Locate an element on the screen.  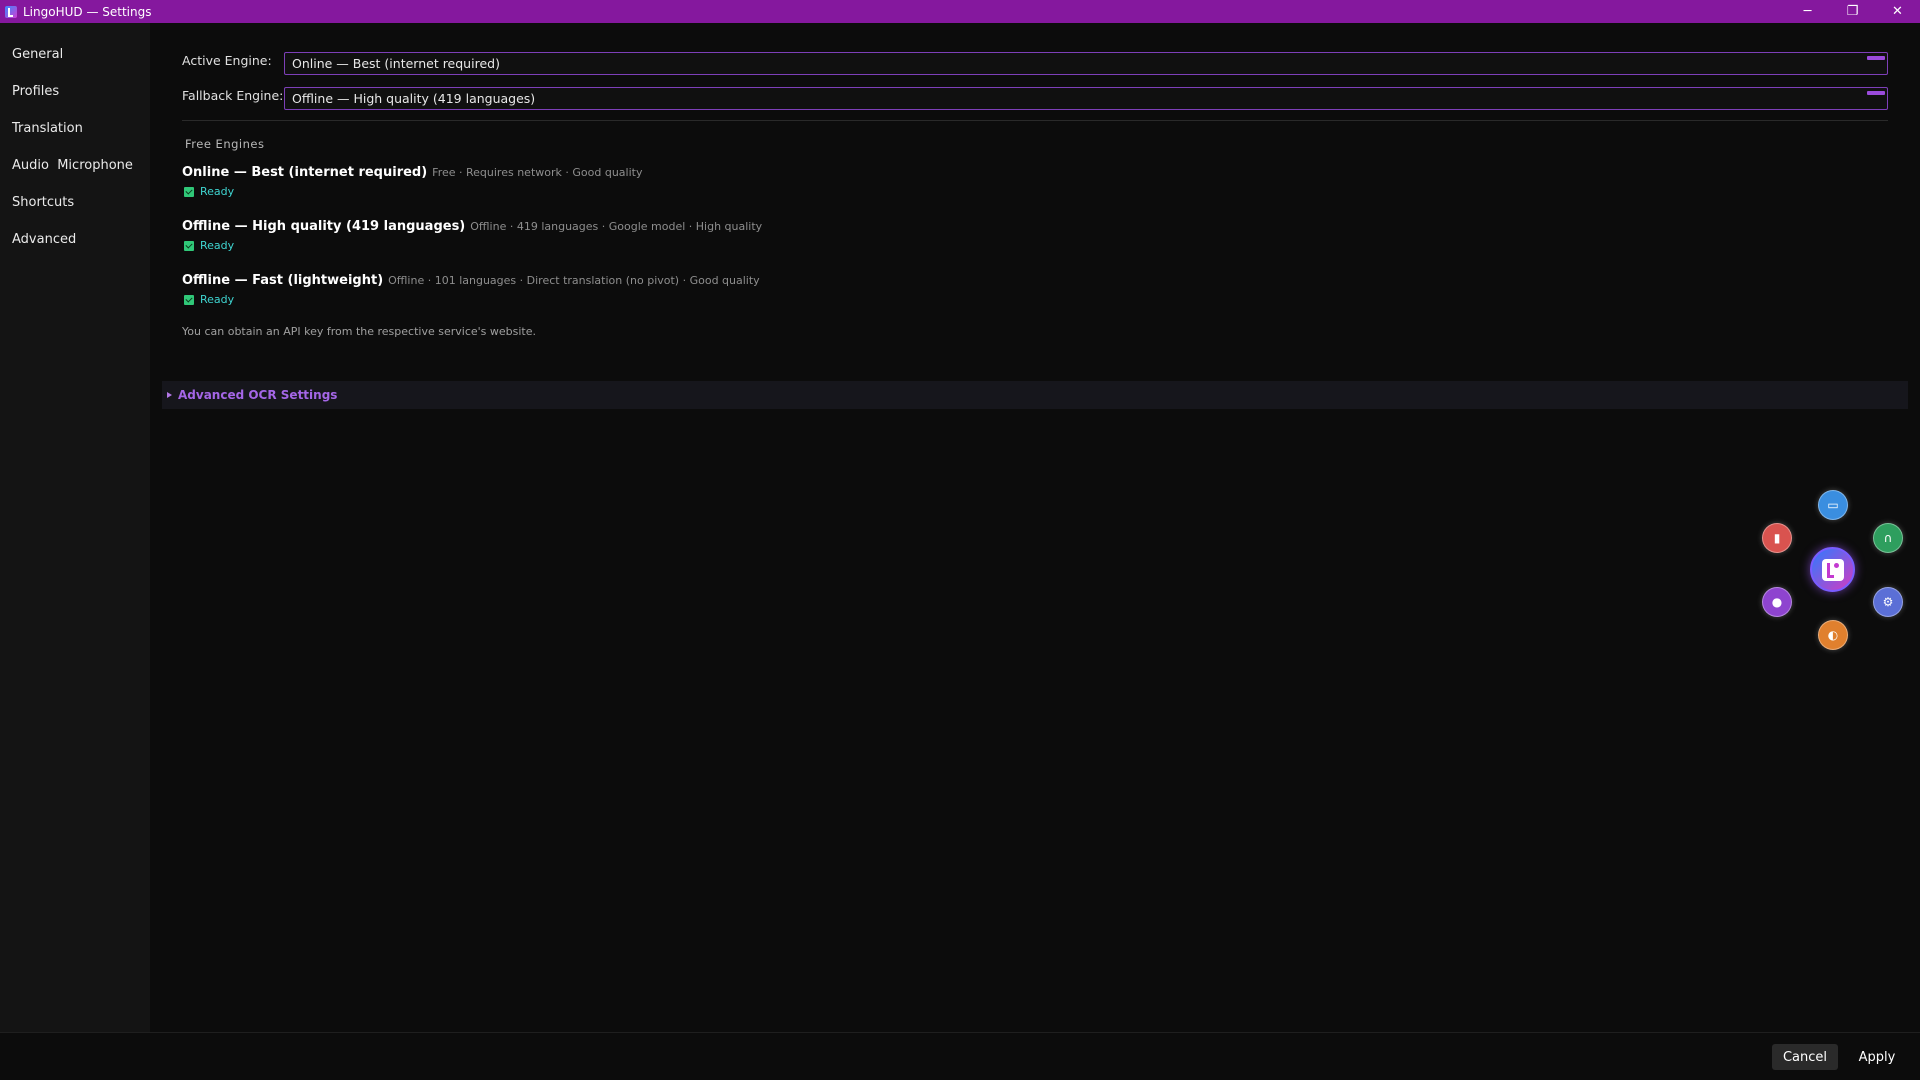
radial-image-button: ▭ is located at coordinates (1833, 505).